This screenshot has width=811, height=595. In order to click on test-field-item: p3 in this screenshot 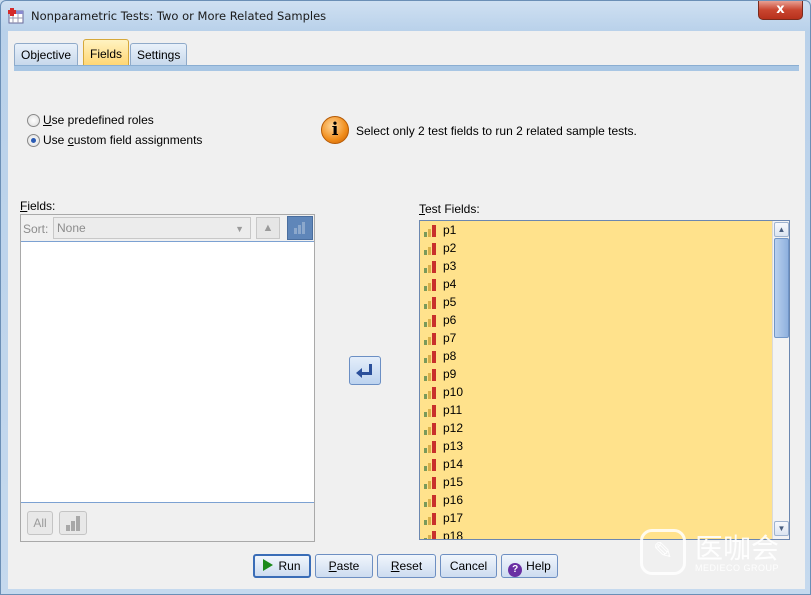, I will do `click(596, 266)`.